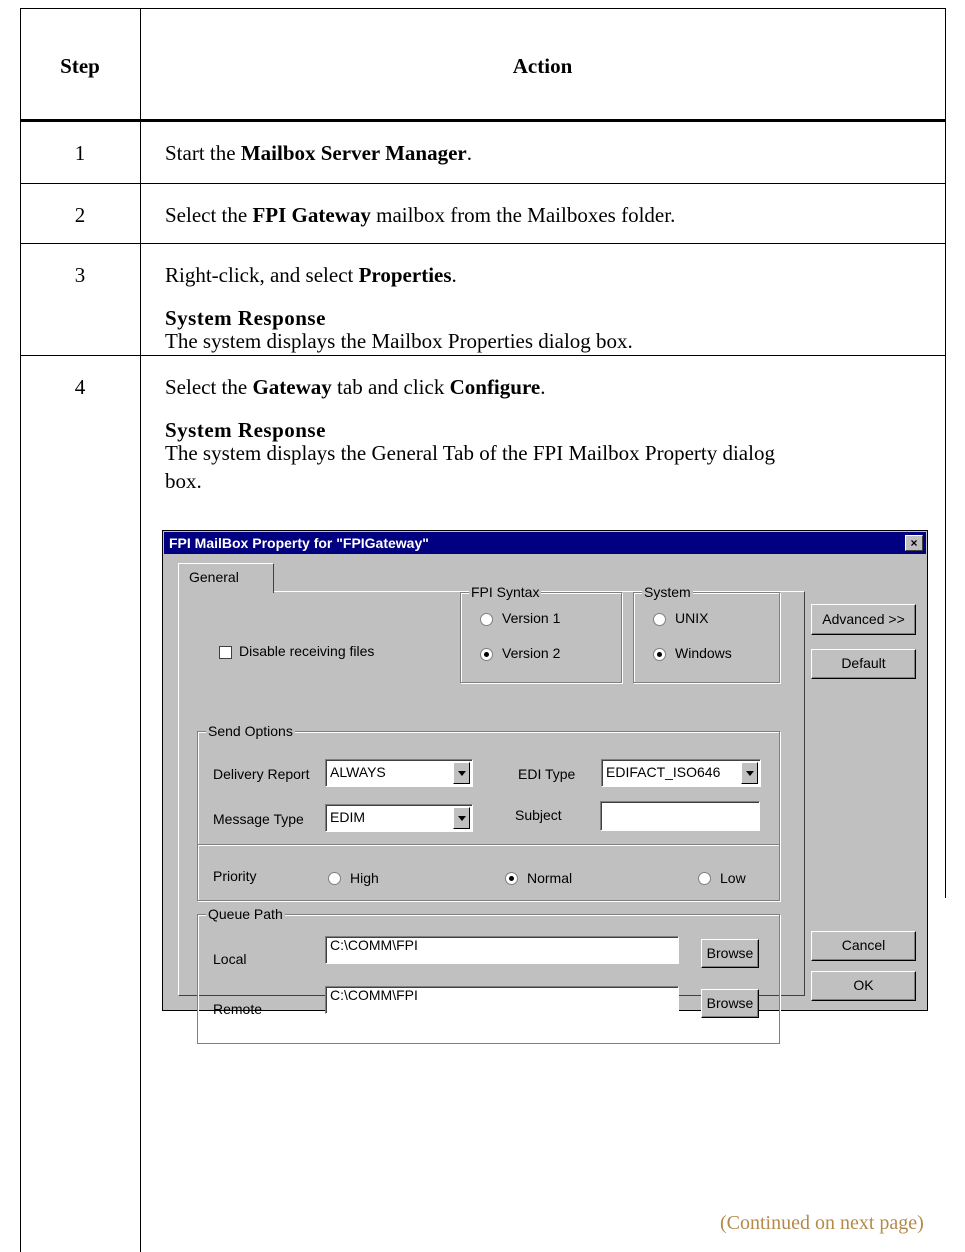  I want to click on header-action: Action, so click(542, 66).